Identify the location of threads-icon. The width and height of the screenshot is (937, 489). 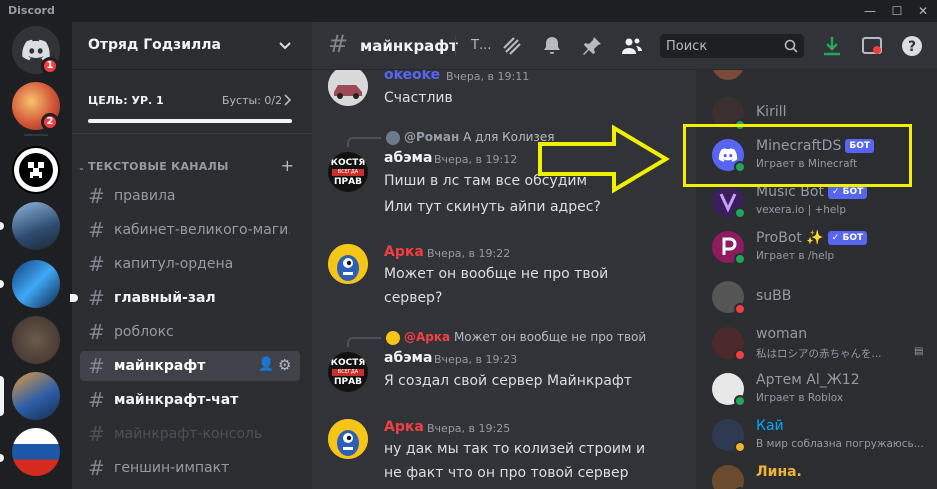
(512, 46).